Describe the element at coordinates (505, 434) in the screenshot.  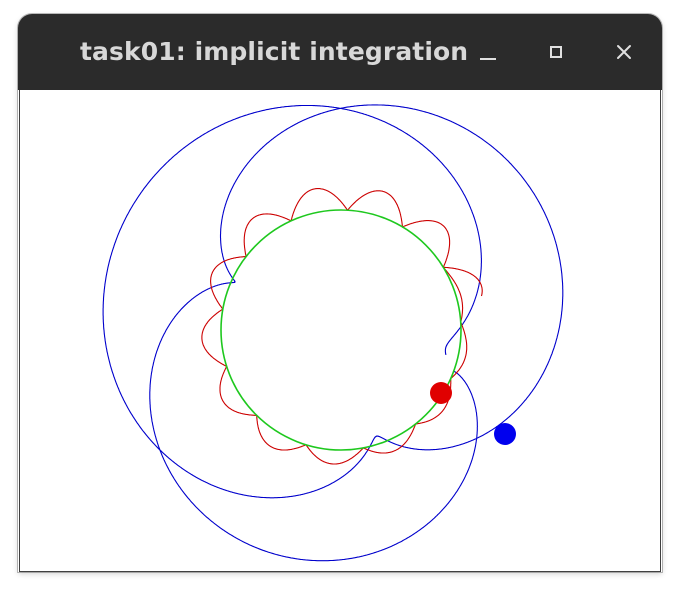
I see `explicit-particle` at that location.